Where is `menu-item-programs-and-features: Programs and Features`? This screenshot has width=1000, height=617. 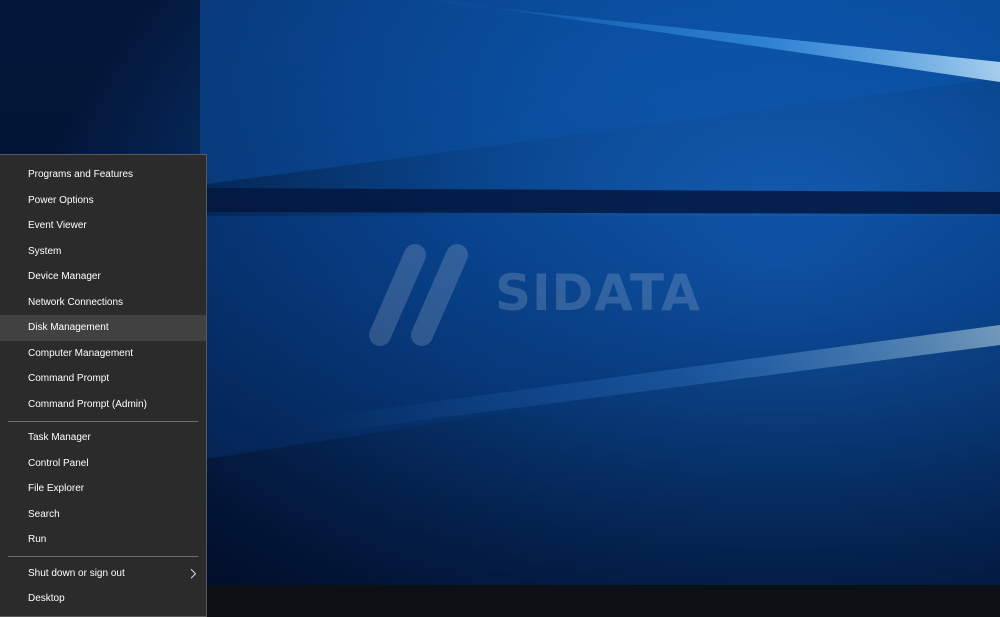 menu-item-programs-and-features: Programs and Features is located at coordinates (103, 175).